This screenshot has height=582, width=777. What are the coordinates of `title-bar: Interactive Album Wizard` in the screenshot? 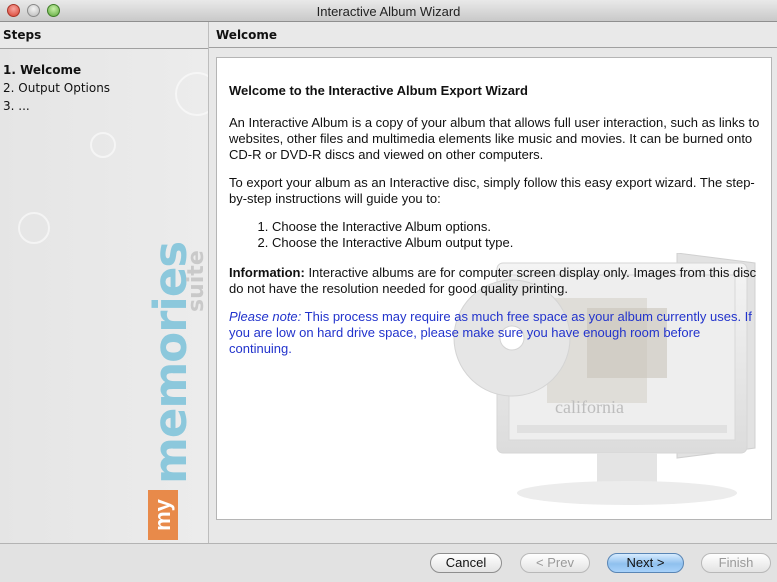 It's located at (388, 11).